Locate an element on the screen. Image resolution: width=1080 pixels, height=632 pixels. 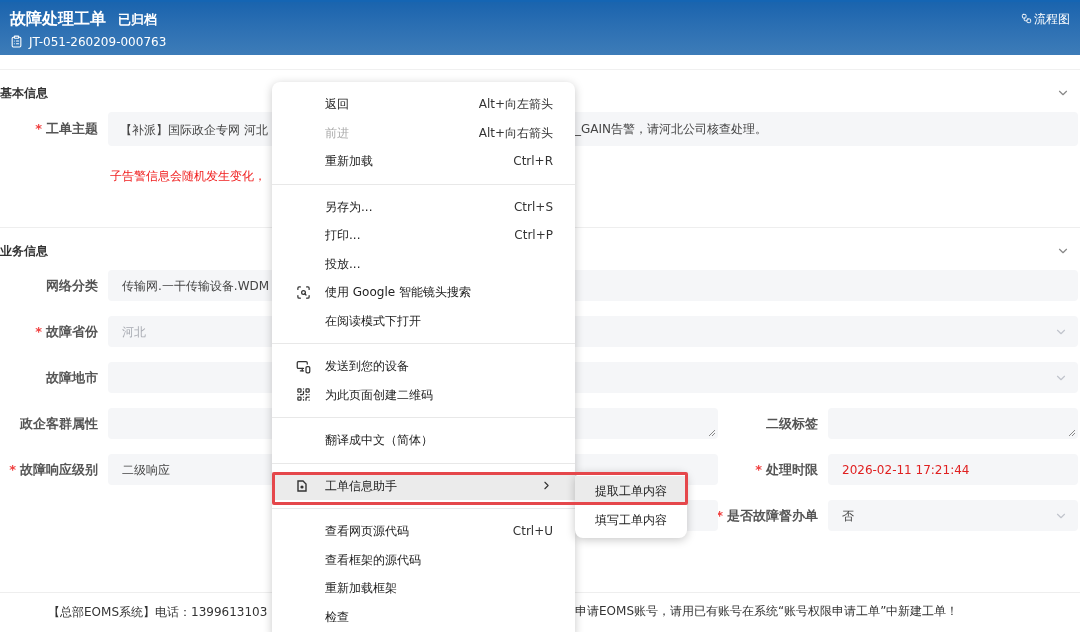
field-value: 【补派】国际政企专网 河北 is located at coordinates (194, 130).